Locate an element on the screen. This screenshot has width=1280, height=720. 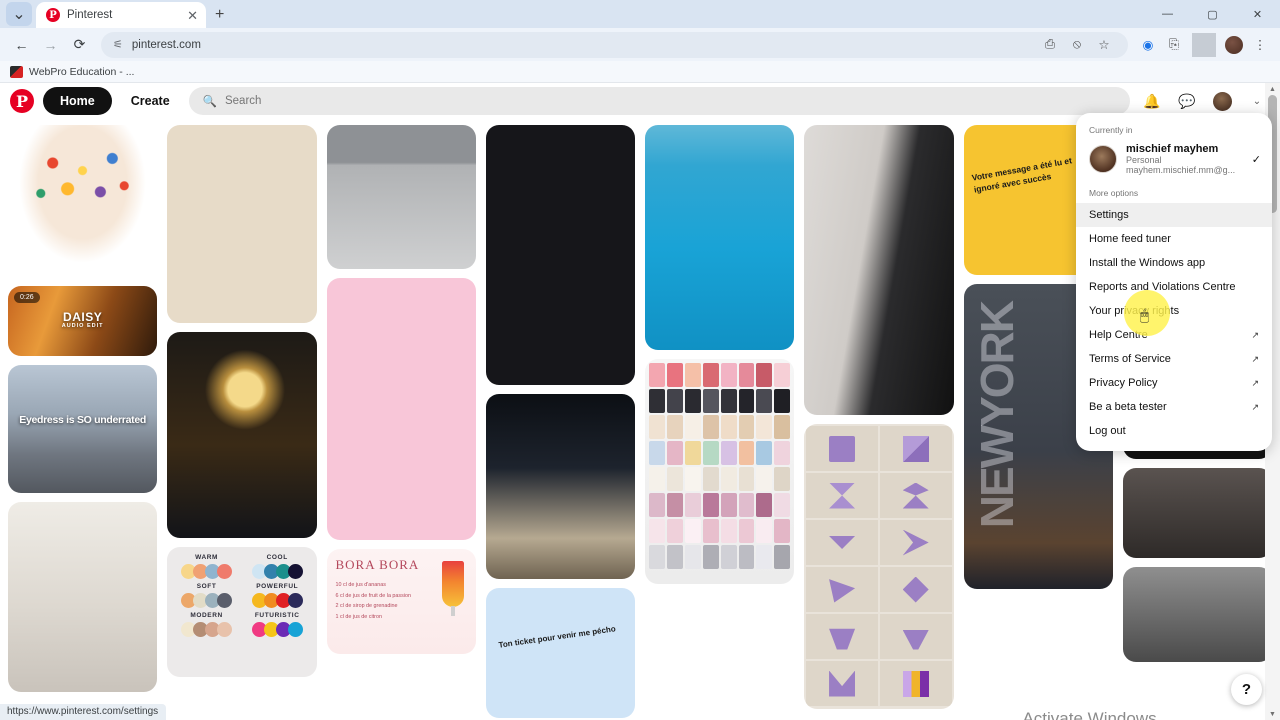
menu-item-home-feed-tuner: Home feed tuner is located at coordinates (1174, 239).